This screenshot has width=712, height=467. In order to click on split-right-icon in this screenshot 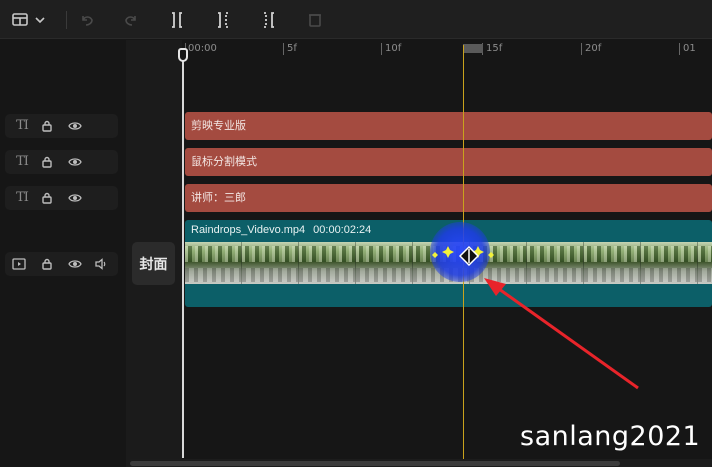, I will do `click(269, 20)`.